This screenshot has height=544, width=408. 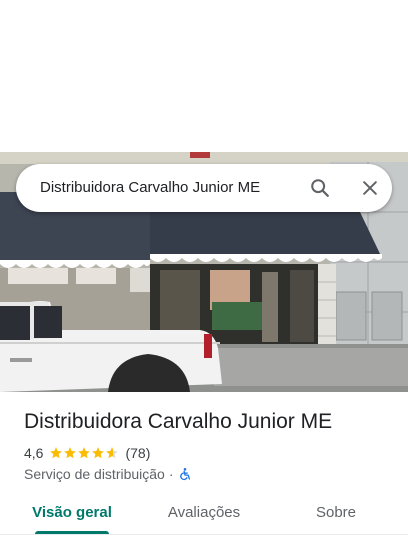 What do you see at coordinates (94, 474) in the screenshot?
I see `place-category: Serviço de distribuição` at bounding box center [94, 474].